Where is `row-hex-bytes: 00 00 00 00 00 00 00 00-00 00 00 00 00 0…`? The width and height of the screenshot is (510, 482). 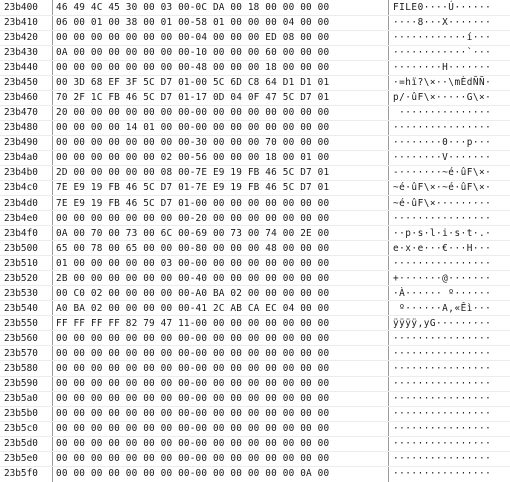 row-hex-bytes: 00 00 00 00 00 00 00 00-00 00 00 00 00 0… is located at coordinates (221, 474).